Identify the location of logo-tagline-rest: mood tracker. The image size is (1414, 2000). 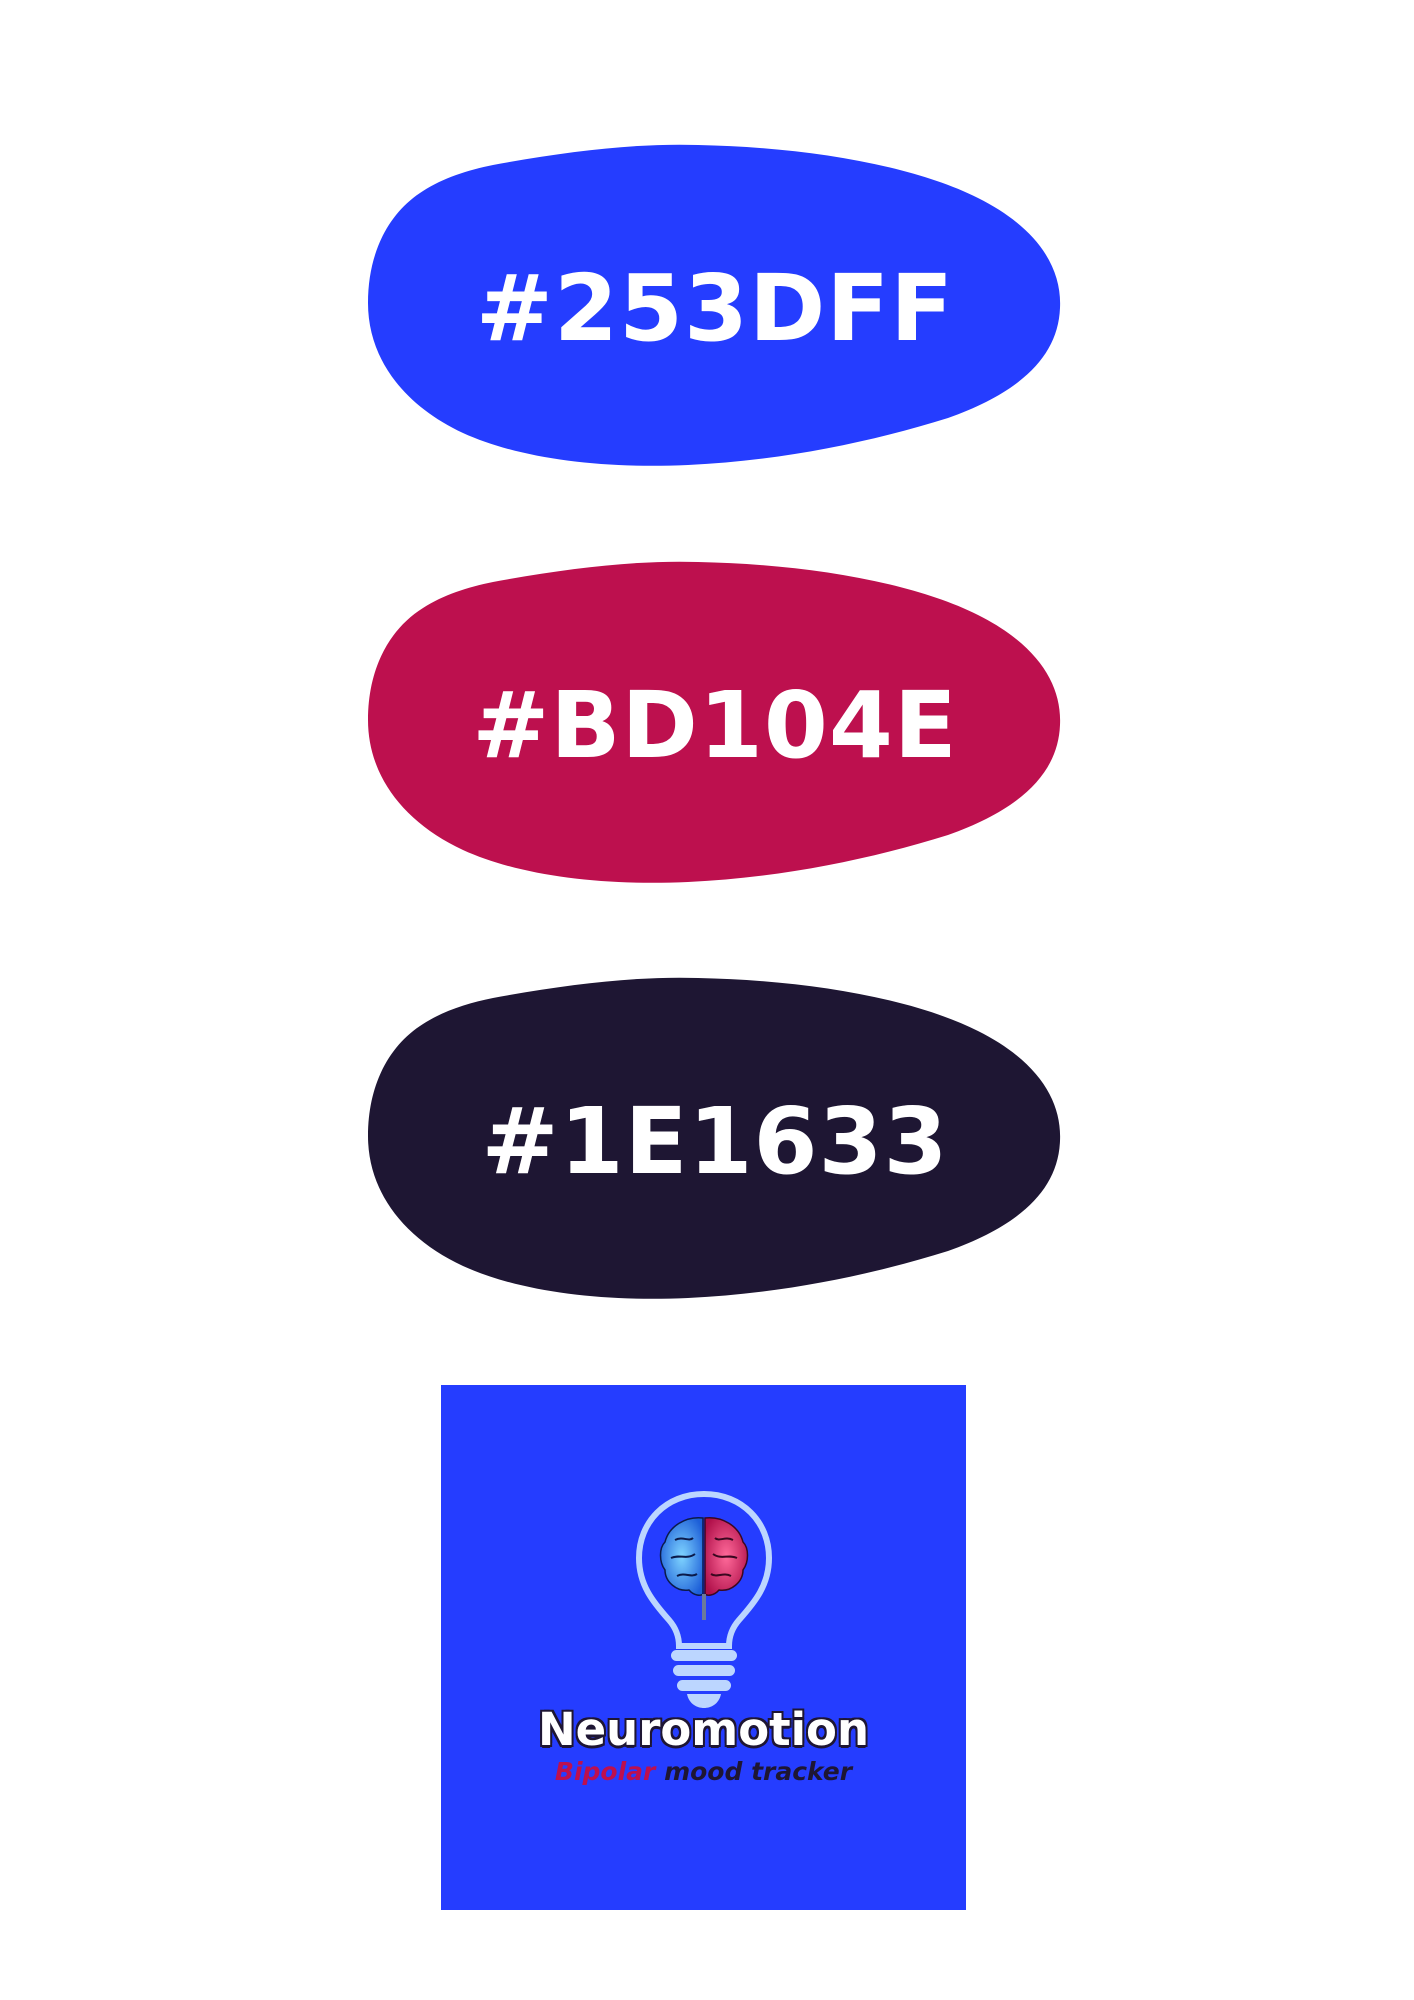
(754, 1771).